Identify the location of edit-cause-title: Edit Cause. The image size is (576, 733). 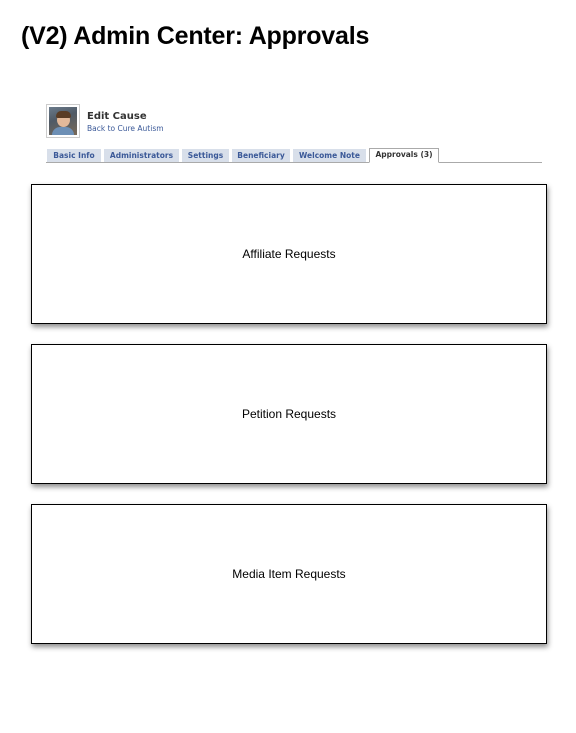
(117, 116).